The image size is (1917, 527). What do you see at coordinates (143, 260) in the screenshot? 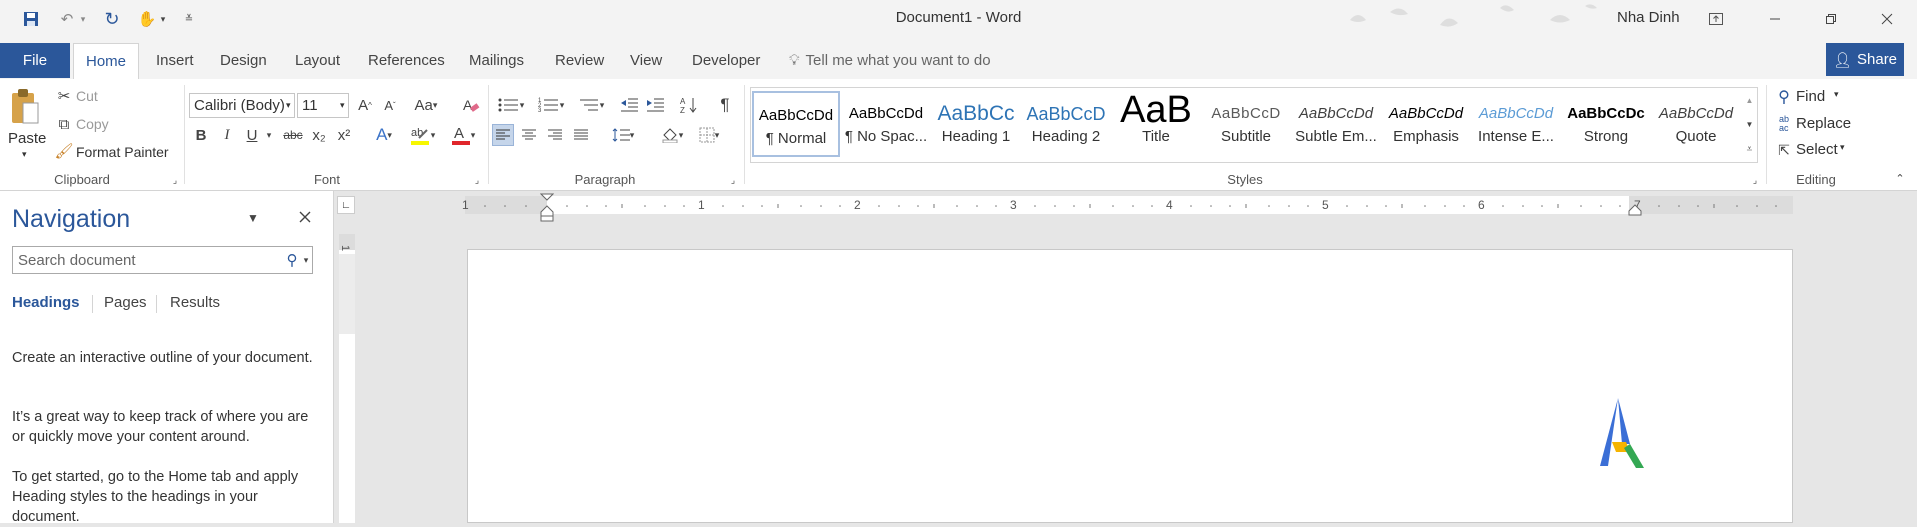
I see `search-input` at bounding box center [143, 260].